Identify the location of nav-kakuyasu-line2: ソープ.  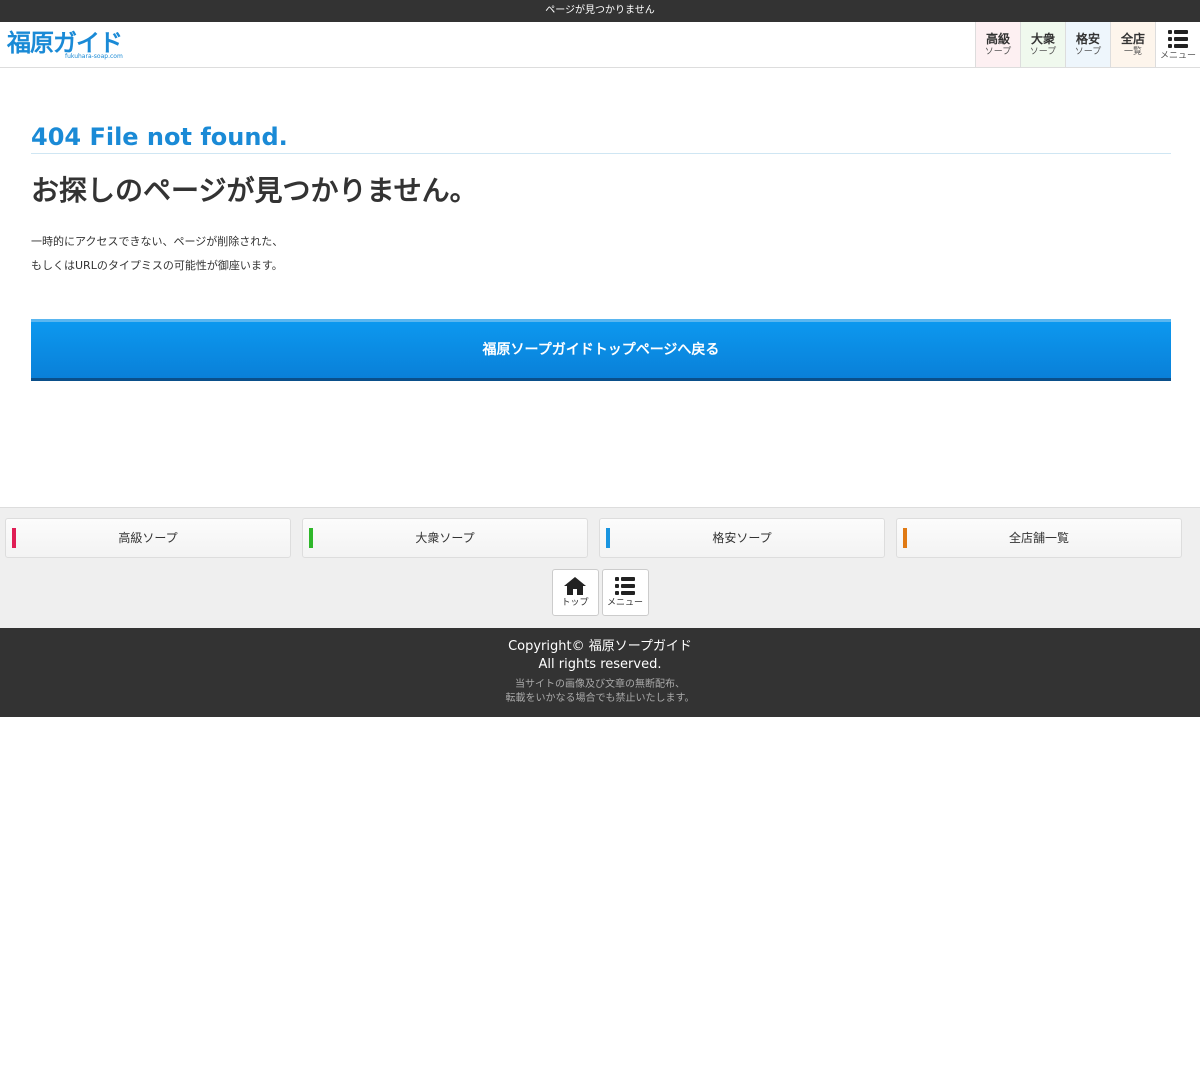
(1088, 52).